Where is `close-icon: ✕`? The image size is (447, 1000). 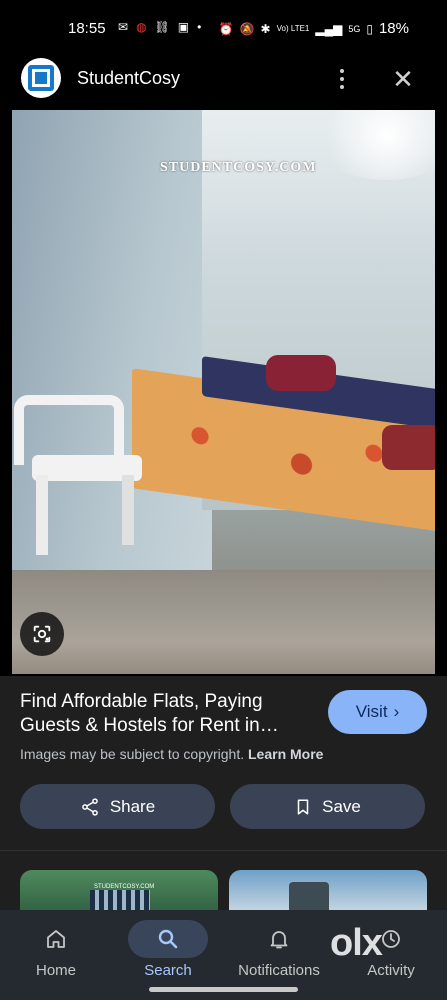 close-icon: ✕ is located at coordinates (403, 79).